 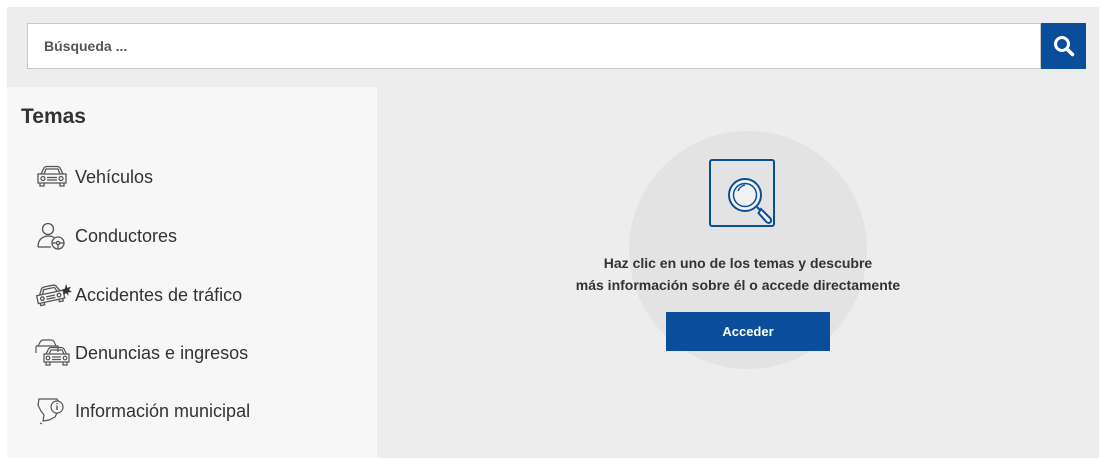 I want to click on sidebar-title: Temas, so click(x=53, y=116).